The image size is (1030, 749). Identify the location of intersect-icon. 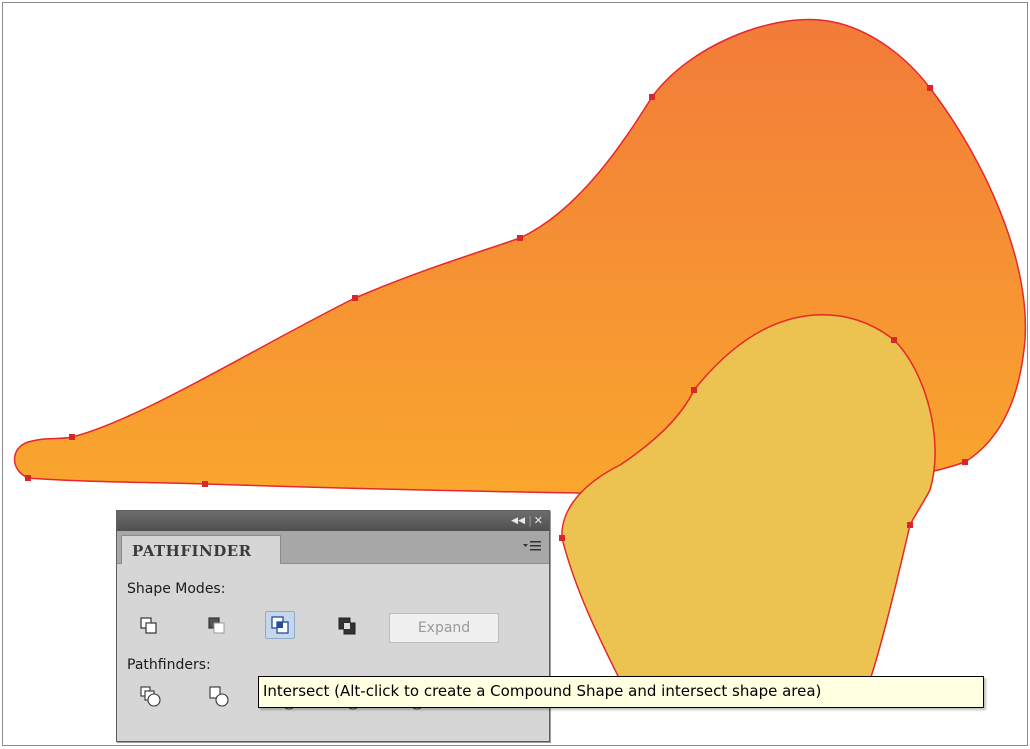
(280, 625).